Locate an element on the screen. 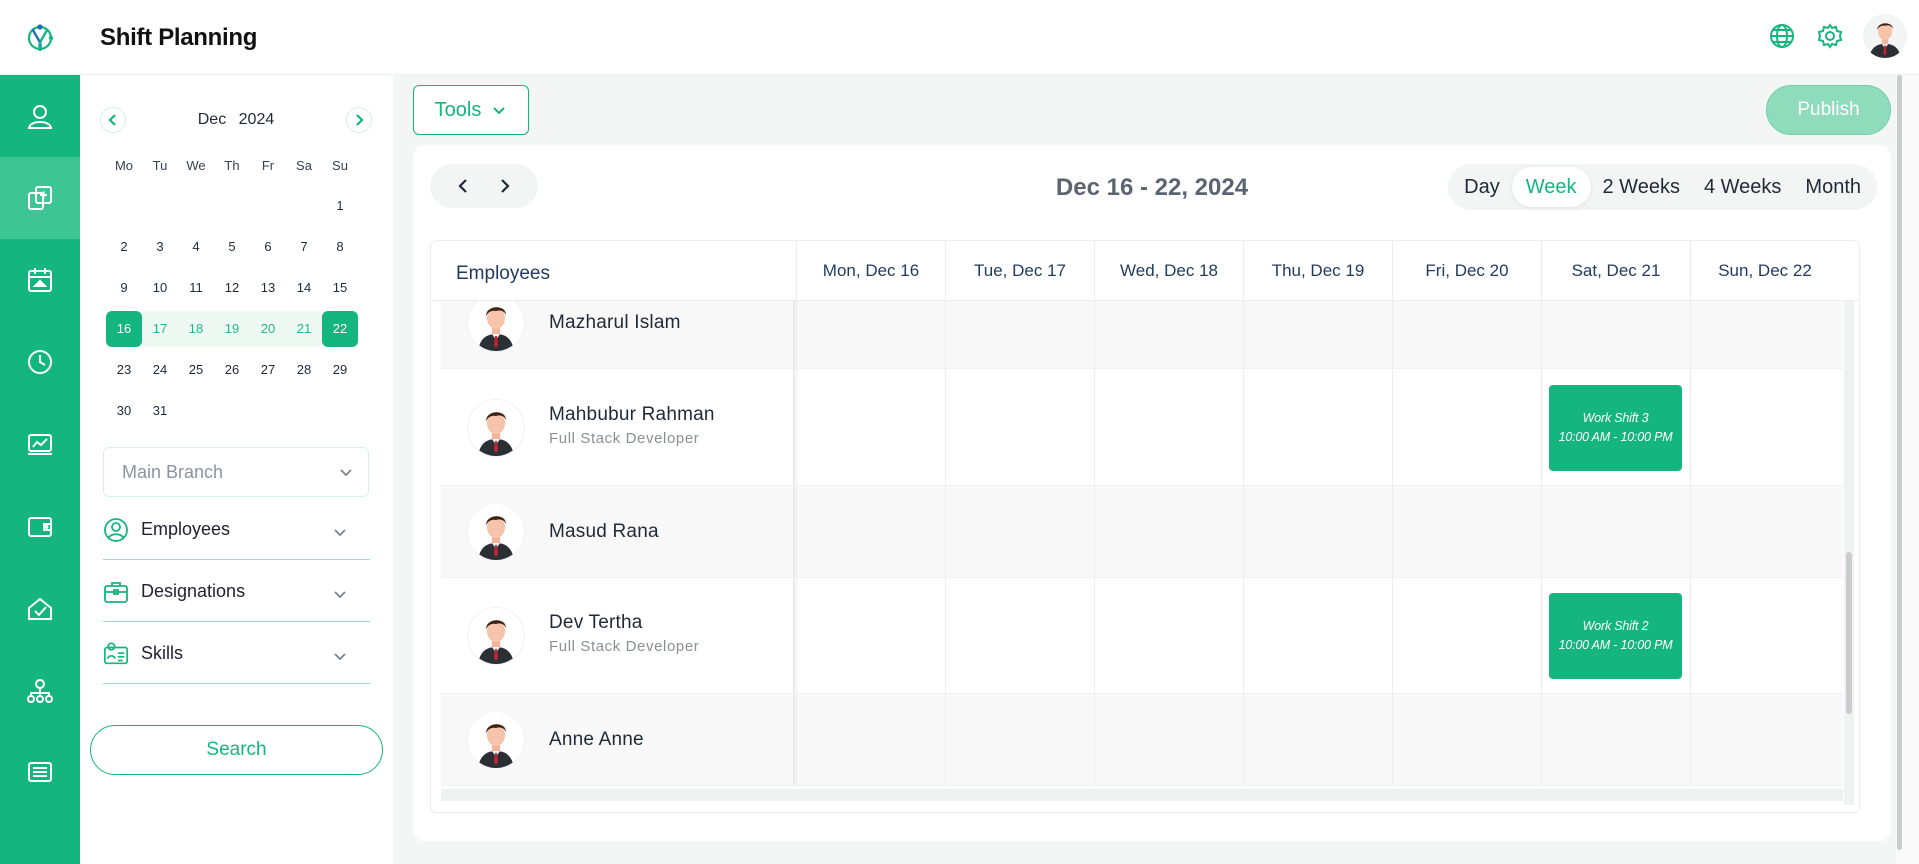 This screenshot has width=1919, height=864. nav-list is located at coordinates (40, 772).